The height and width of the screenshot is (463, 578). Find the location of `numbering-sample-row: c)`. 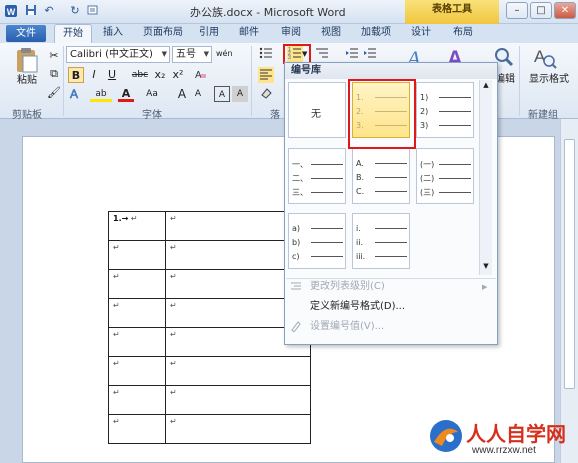

numbering-sample-row: c) is located at coordinates (317, 256).